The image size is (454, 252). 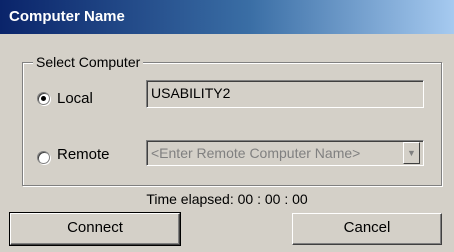 I want to click on select-computer-legend: Select Computer, so click(x=88, y=62).